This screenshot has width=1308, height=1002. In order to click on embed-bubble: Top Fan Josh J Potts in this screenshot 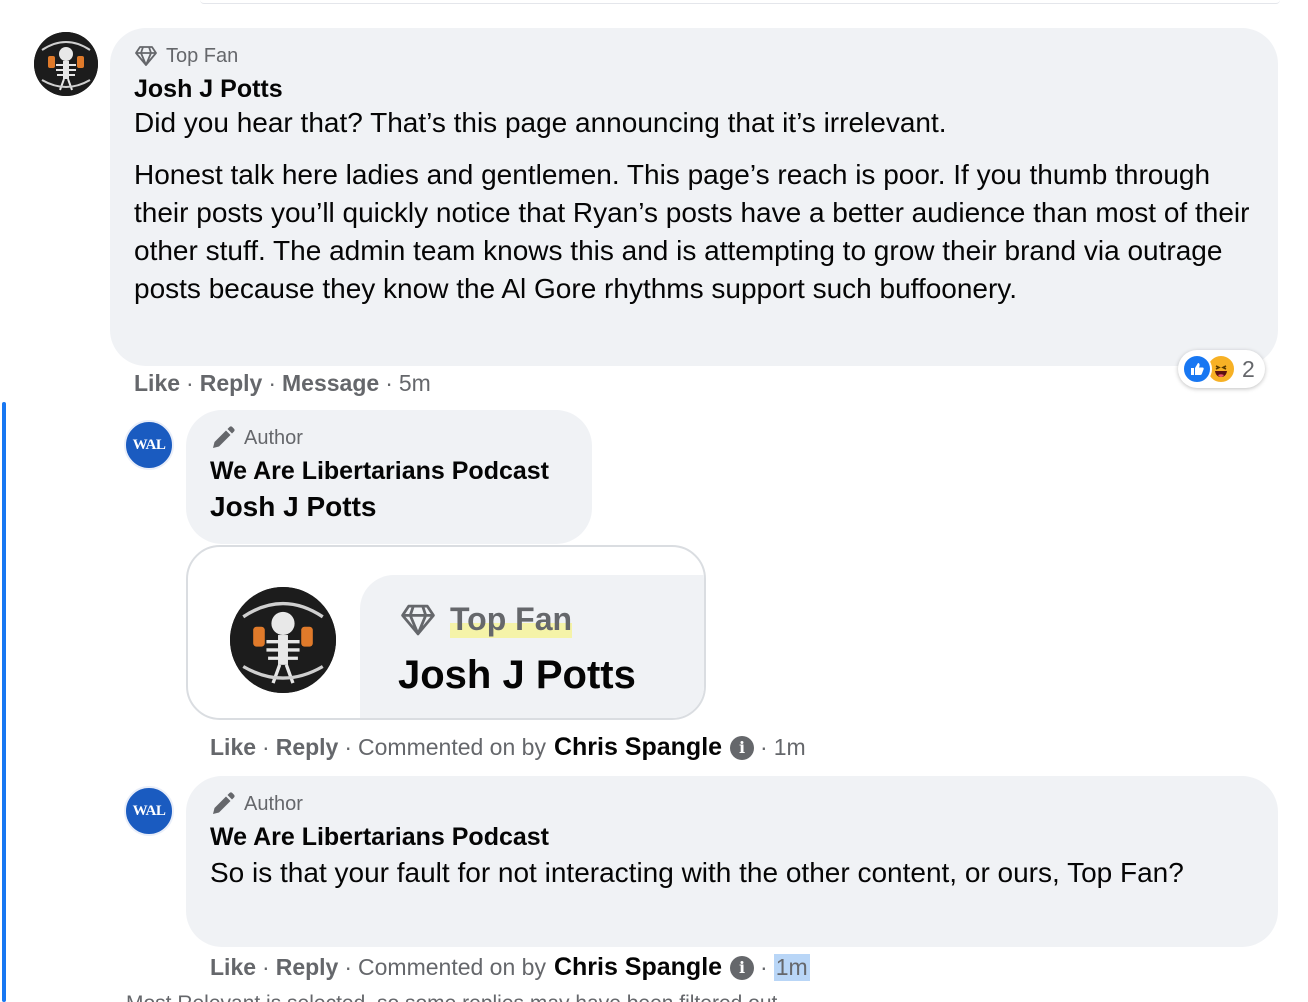, I will do `click(532, 646)`.